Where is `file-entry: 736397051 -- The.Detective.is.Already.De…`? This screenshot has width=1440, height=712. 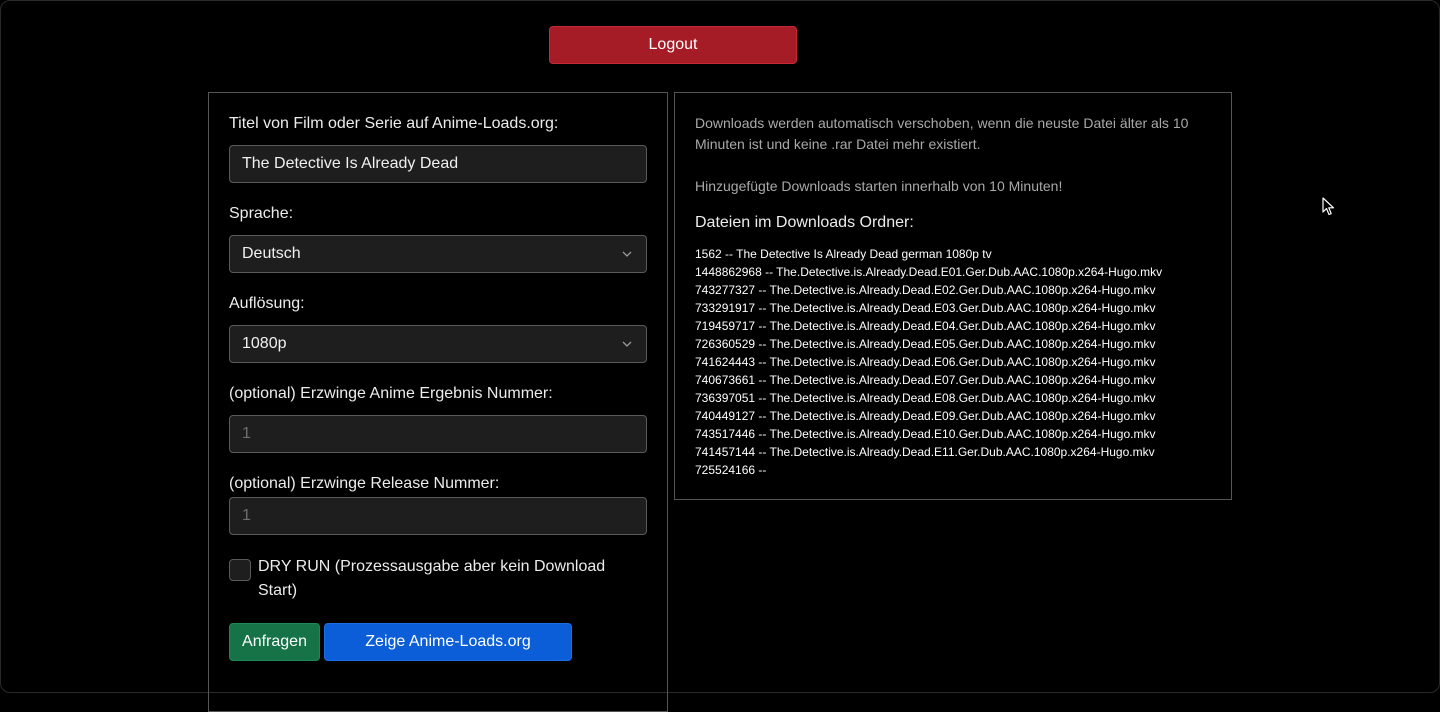
file-entry: 736397051 -- The.Detective.is.Already.De… is located at coordinates (925, 398).